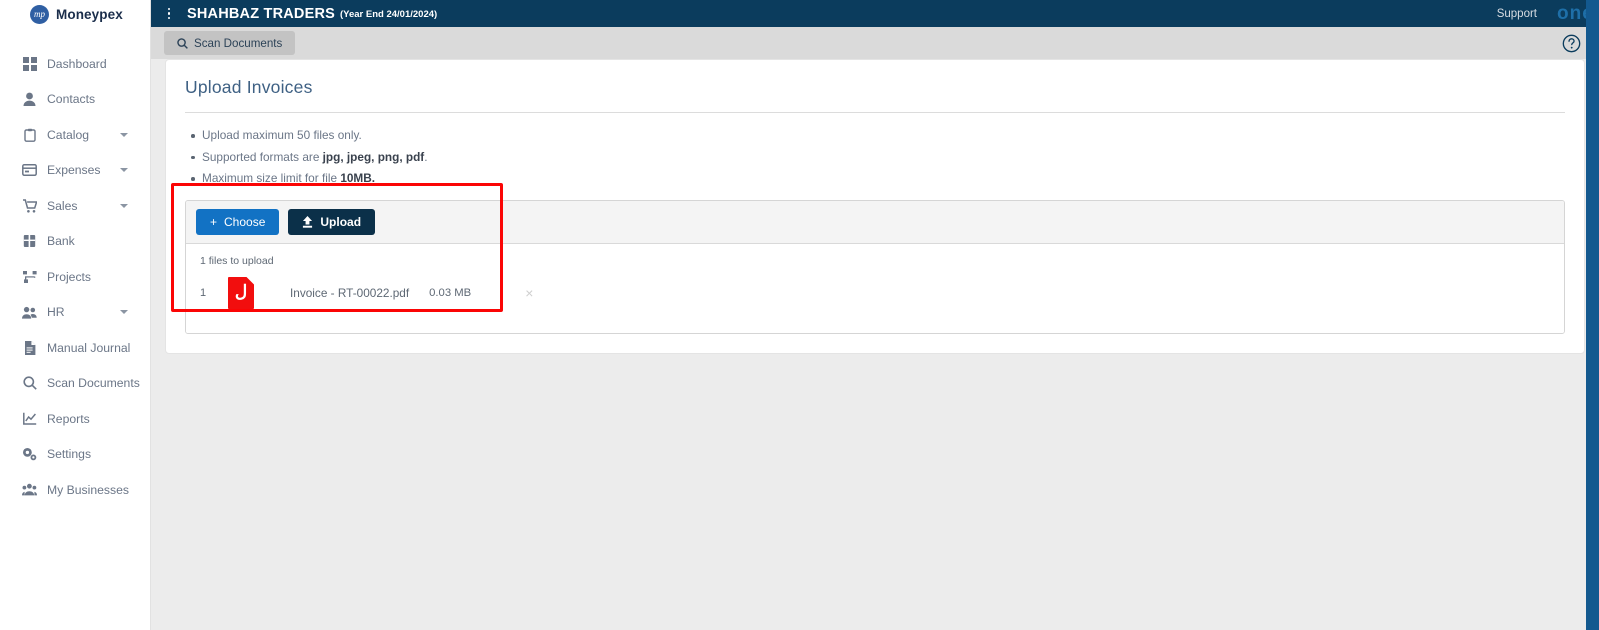 The width and height of the screenshot is (1599, 630). Describe the element at coordinates (214, 221) in the screenshot. I see `plus-icon: +` at that location.